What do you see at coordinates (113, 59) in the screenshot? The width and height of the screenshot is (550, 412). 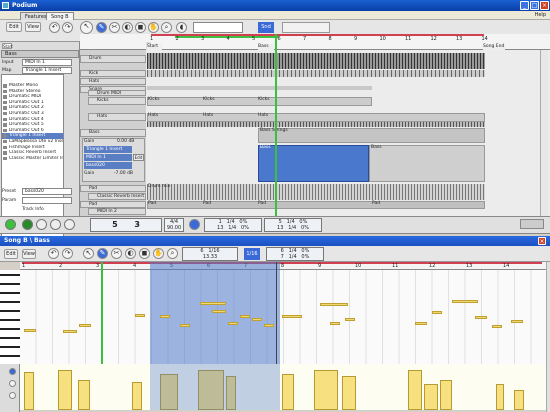 I see `track-drum: Drum` at bounding box center [113, 59].